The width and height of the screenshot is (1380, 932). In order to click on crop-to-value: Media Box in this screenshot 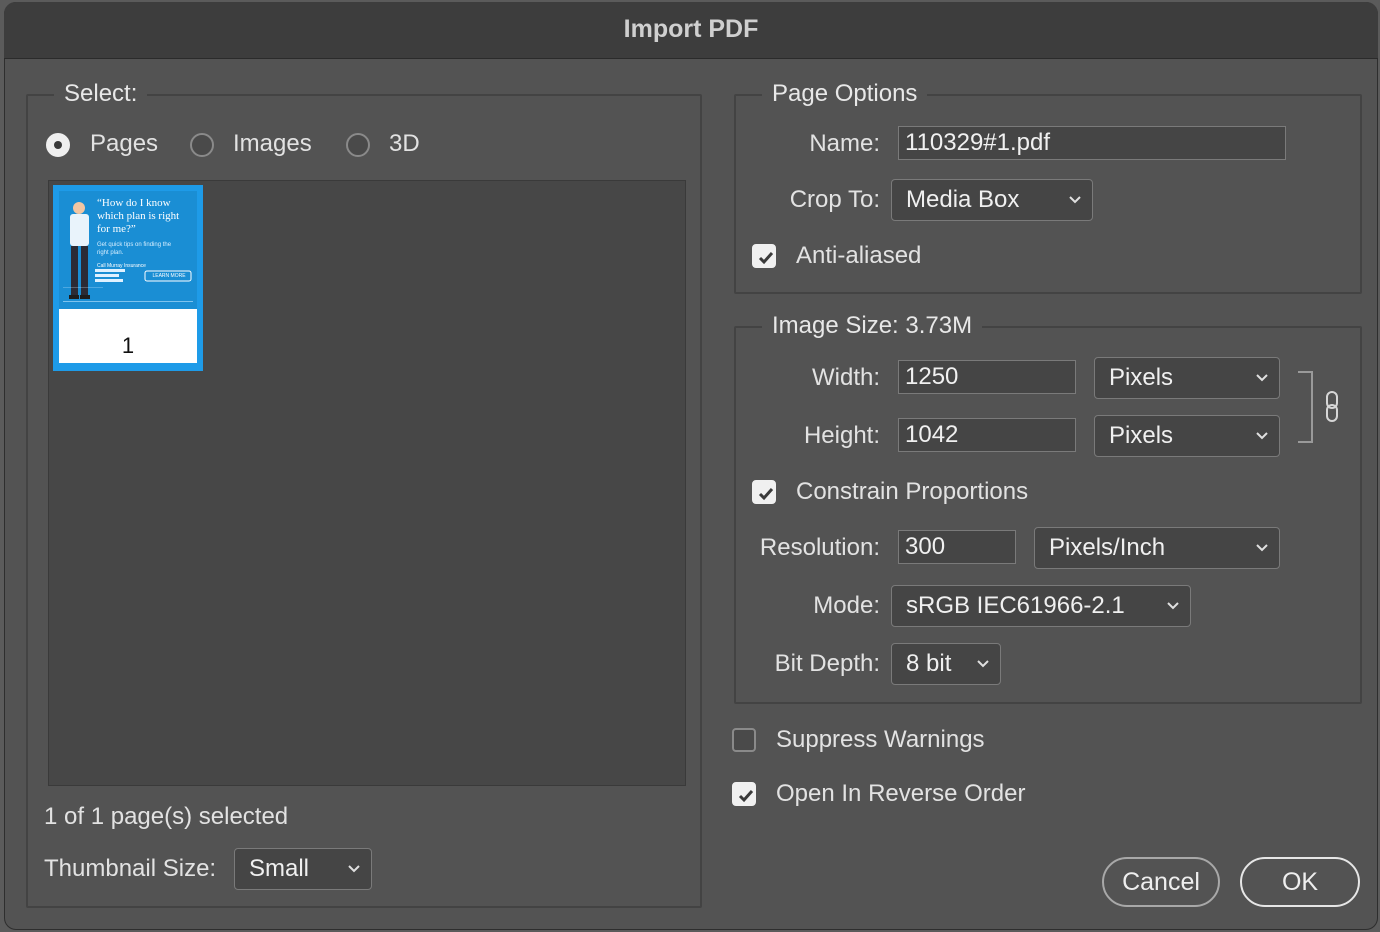, I will do `click(963, 199)`.